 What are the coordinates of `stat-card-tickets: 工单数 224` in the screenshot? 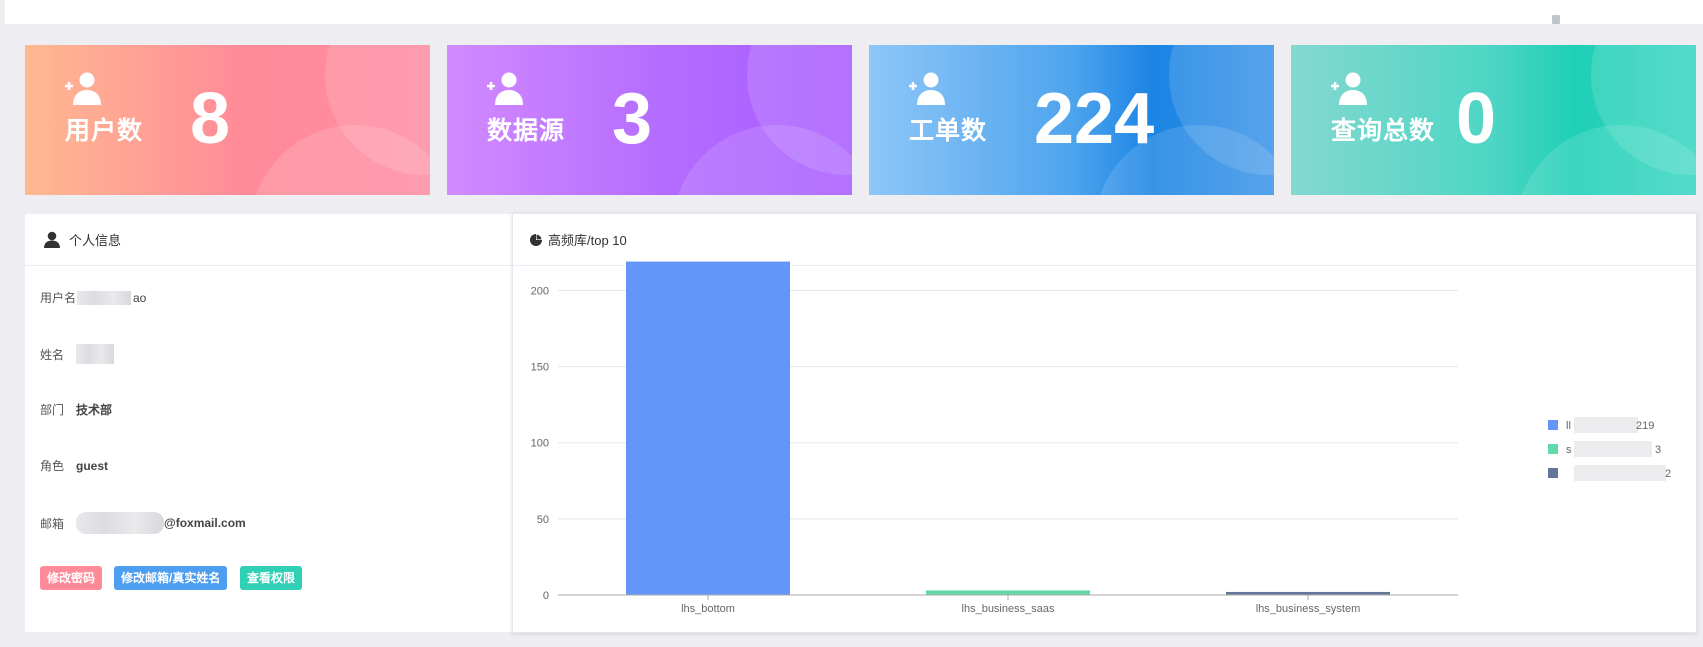 It's located at (1071, 120).